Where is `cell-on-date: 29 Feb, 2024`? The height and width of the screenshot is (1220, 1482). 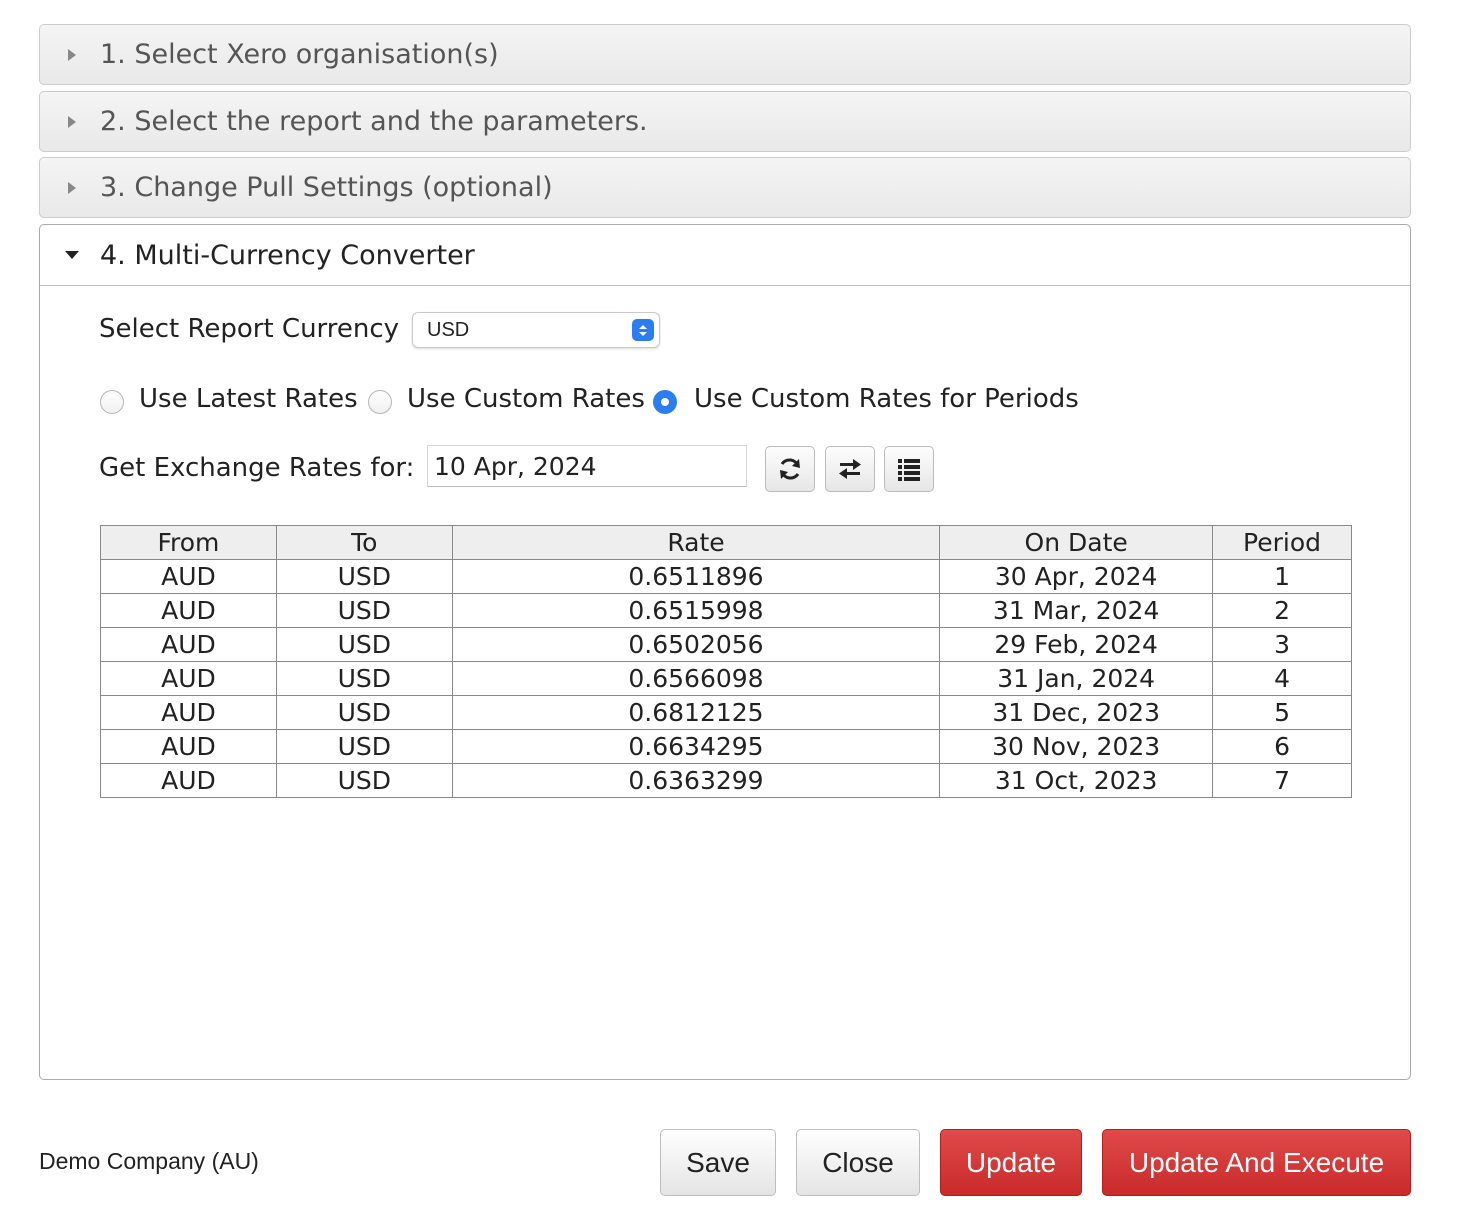
cell-on-date: 29 Feb, 2024 is located at coordinates (1076, 644).